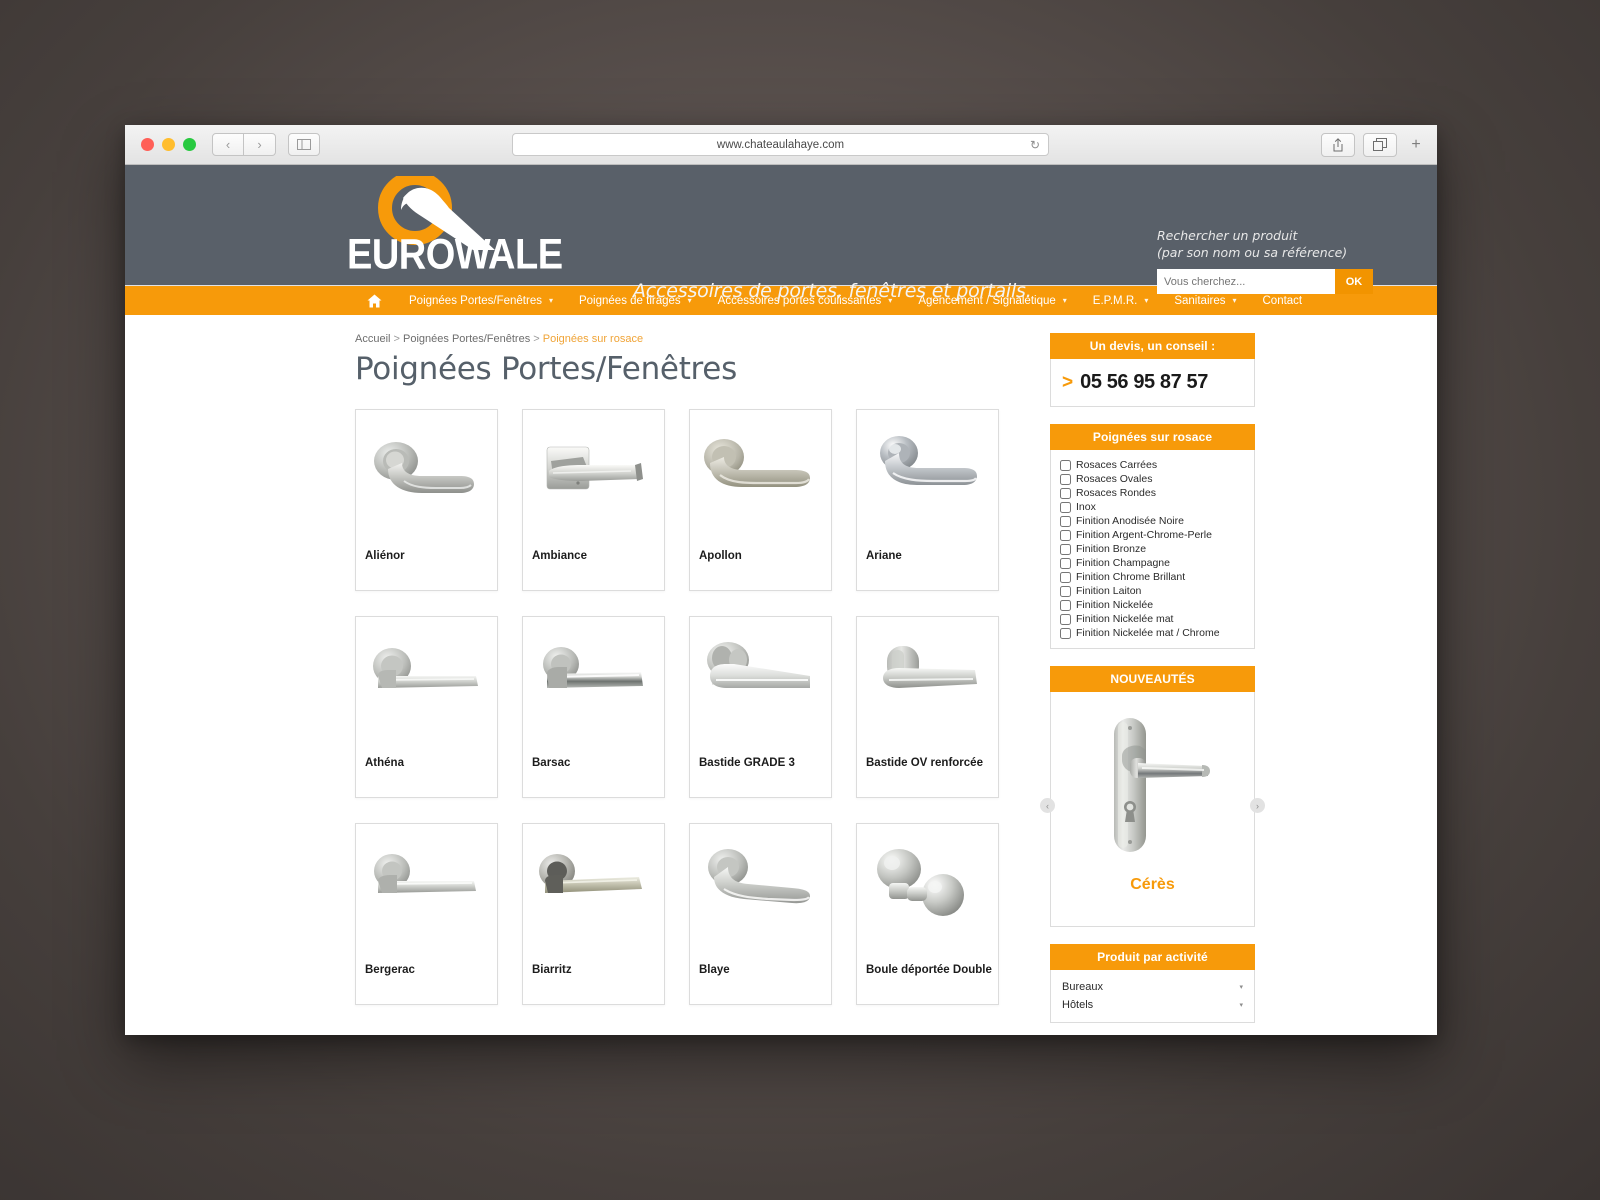 The height and width of the screenshot is (1200, 1600). Describe the element at coordinates (1109, 591) in the screenshot. I see `filter-label: Finition Laiton` at that location.